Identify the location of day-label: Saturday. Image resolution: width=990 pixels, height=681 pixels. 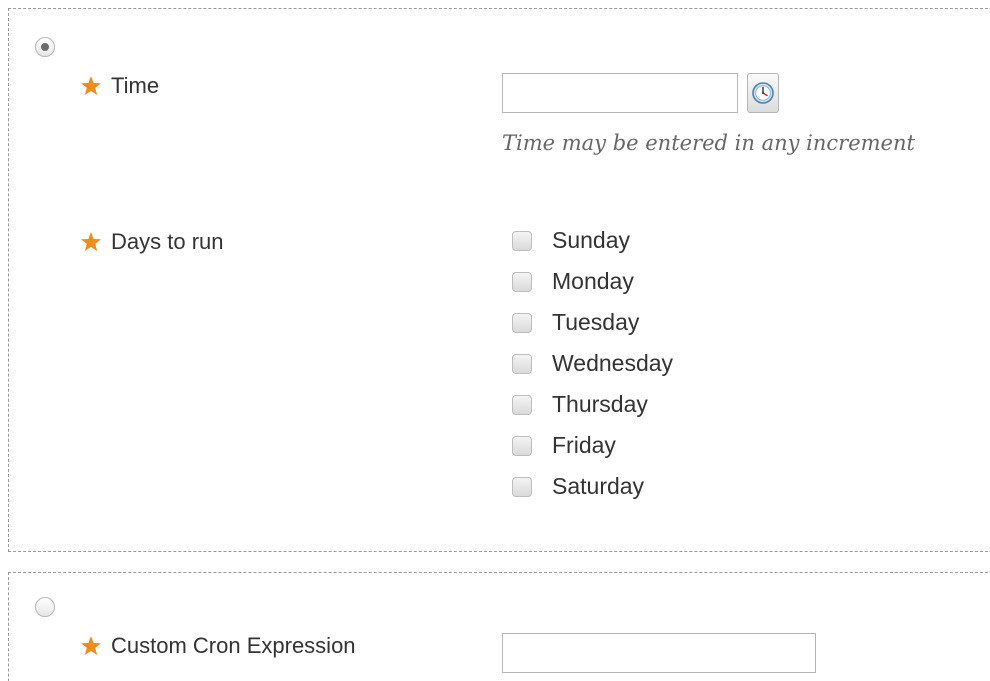
(598, 486).